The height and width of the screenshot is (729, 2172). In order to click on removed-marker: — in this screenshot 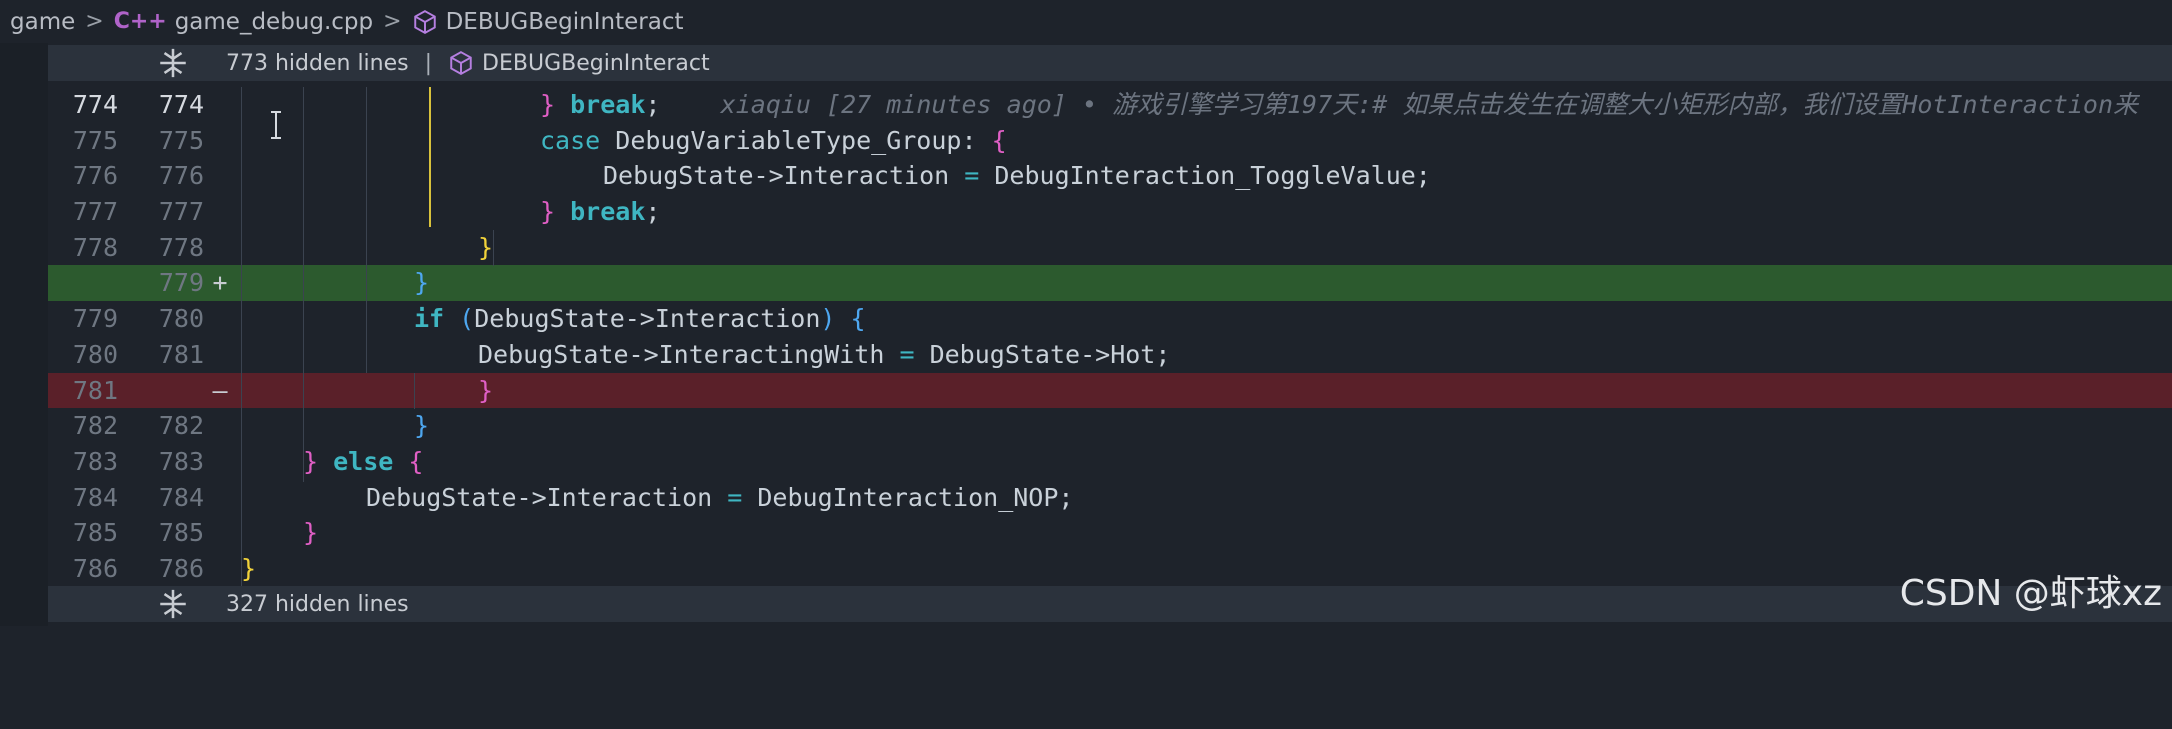, I will do `click(220, 390)`.